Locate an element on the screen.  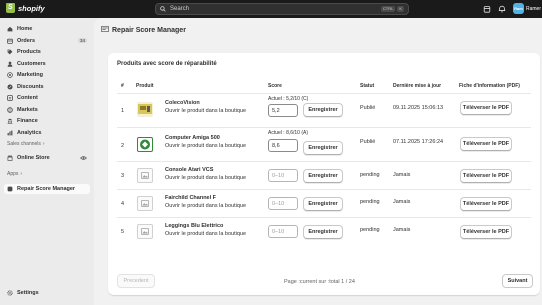
shortcut-hint: CTRL K is located at coordinates (392, 9).